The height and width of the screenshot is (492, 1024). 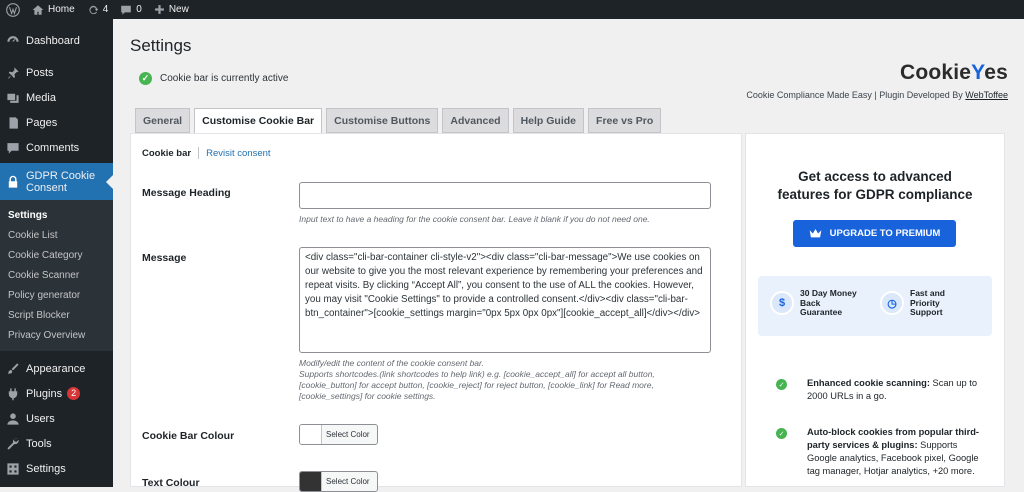 I want to click on submenu-cookie-scanner: Cookie Scanner, so click(x=56, y=275).